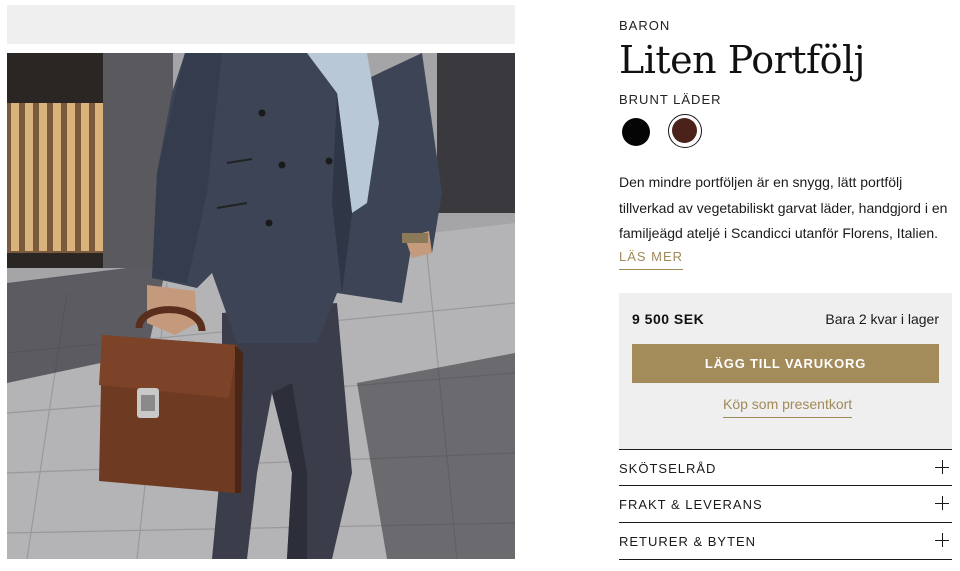 The image size is (960, 571). Describe the element at coordinates (668, 319) in the screenshot. I see `price: 9 500 SEK` at that location.